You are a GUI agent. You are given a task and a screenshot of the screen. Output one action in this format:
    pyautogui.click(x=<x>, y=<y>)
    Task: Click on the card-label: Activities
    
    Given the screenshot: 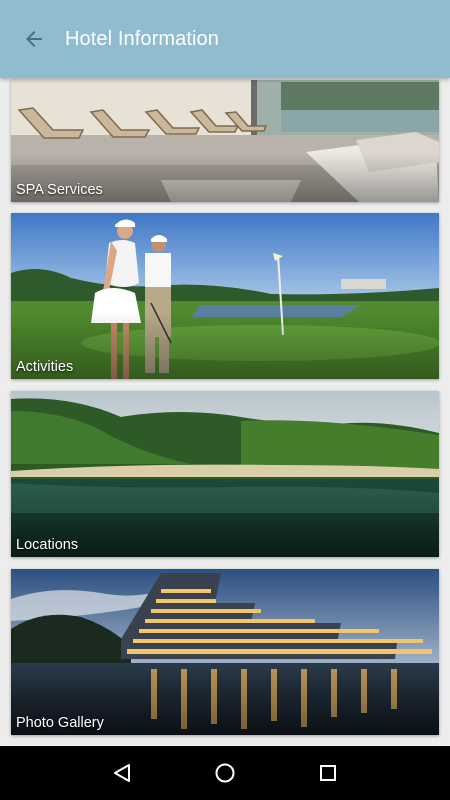 What is the action you would take?
    pyautogui.click(x=45, y=367)
    